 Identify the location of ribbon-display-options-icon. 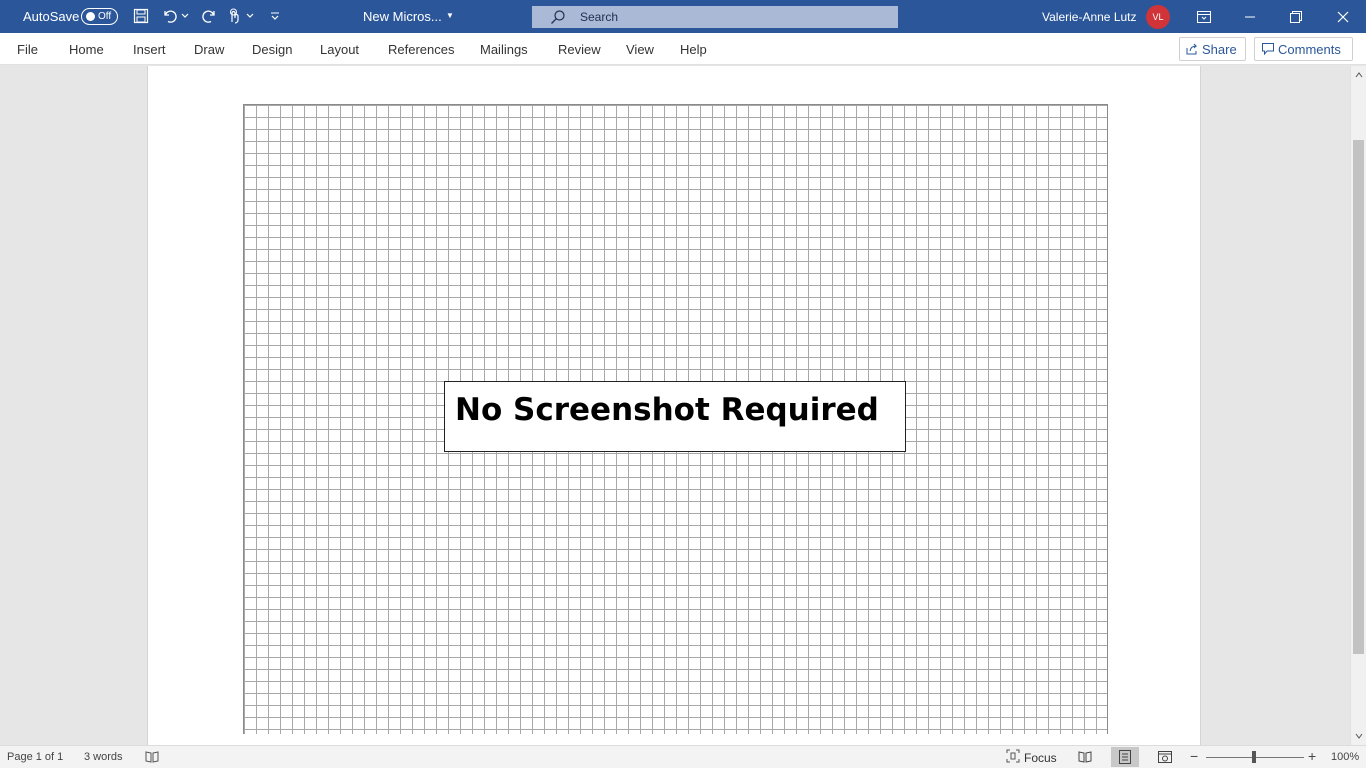
(1204, 16).